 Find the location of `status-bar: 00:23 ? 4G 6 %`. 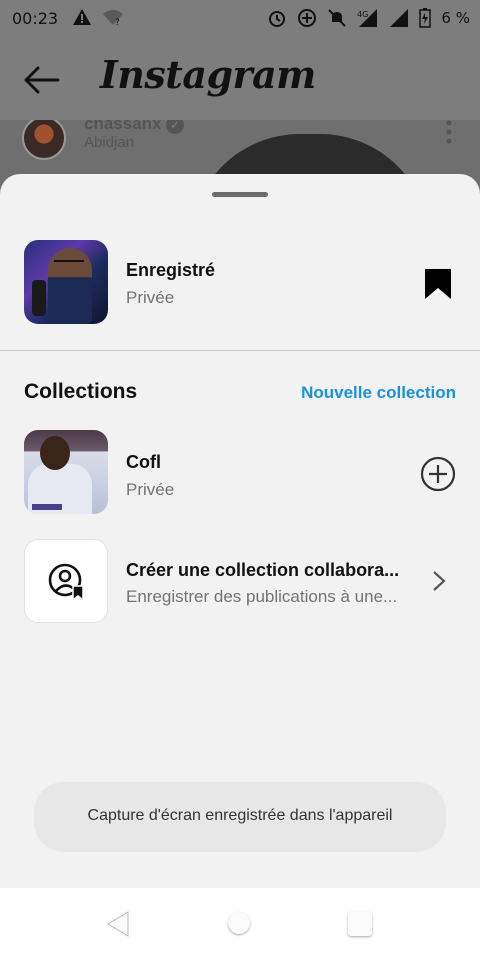

status-bar: 00:23 ? 4G 6 % is located at coordinates (240, 19).